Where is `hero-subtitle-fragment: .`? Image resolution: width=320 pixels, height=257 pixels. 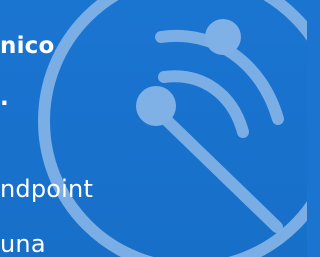
hero-subtitle-fragment: . is located at coordinates (4, 98).